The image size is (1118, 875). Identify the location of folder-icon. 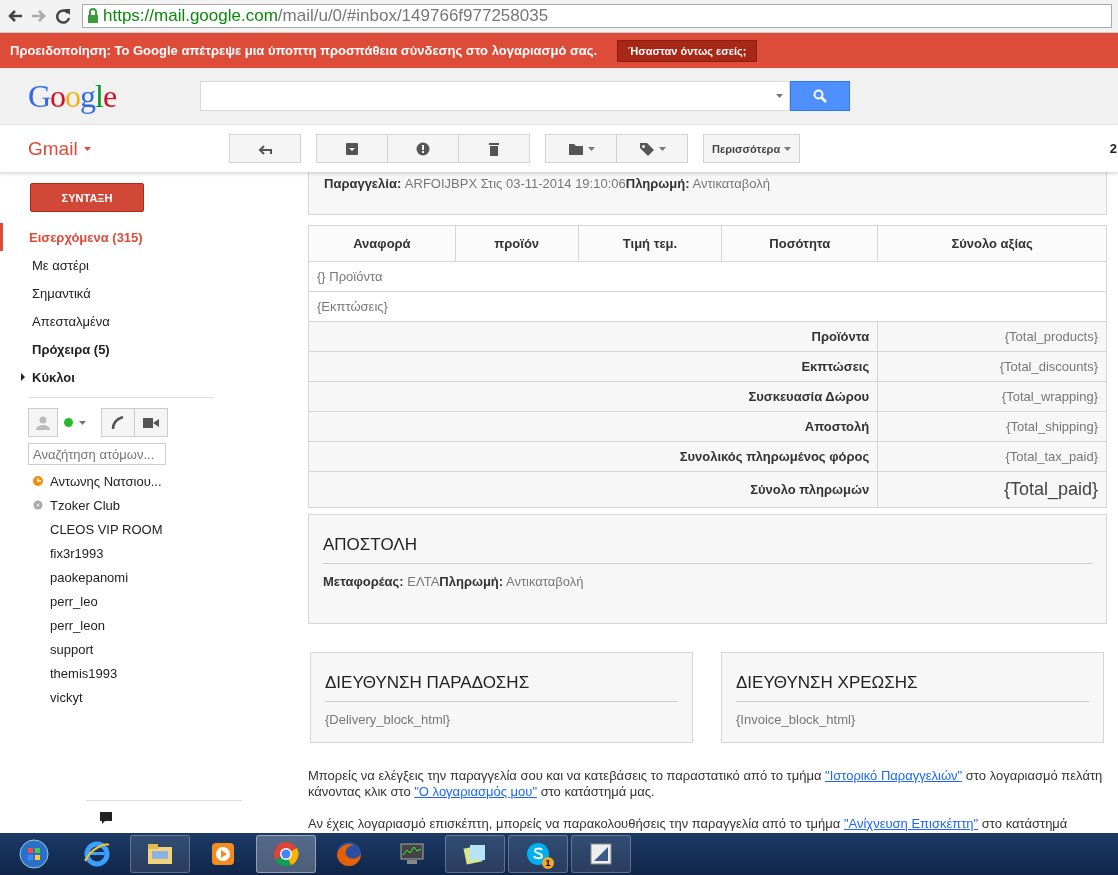
(575, 148).